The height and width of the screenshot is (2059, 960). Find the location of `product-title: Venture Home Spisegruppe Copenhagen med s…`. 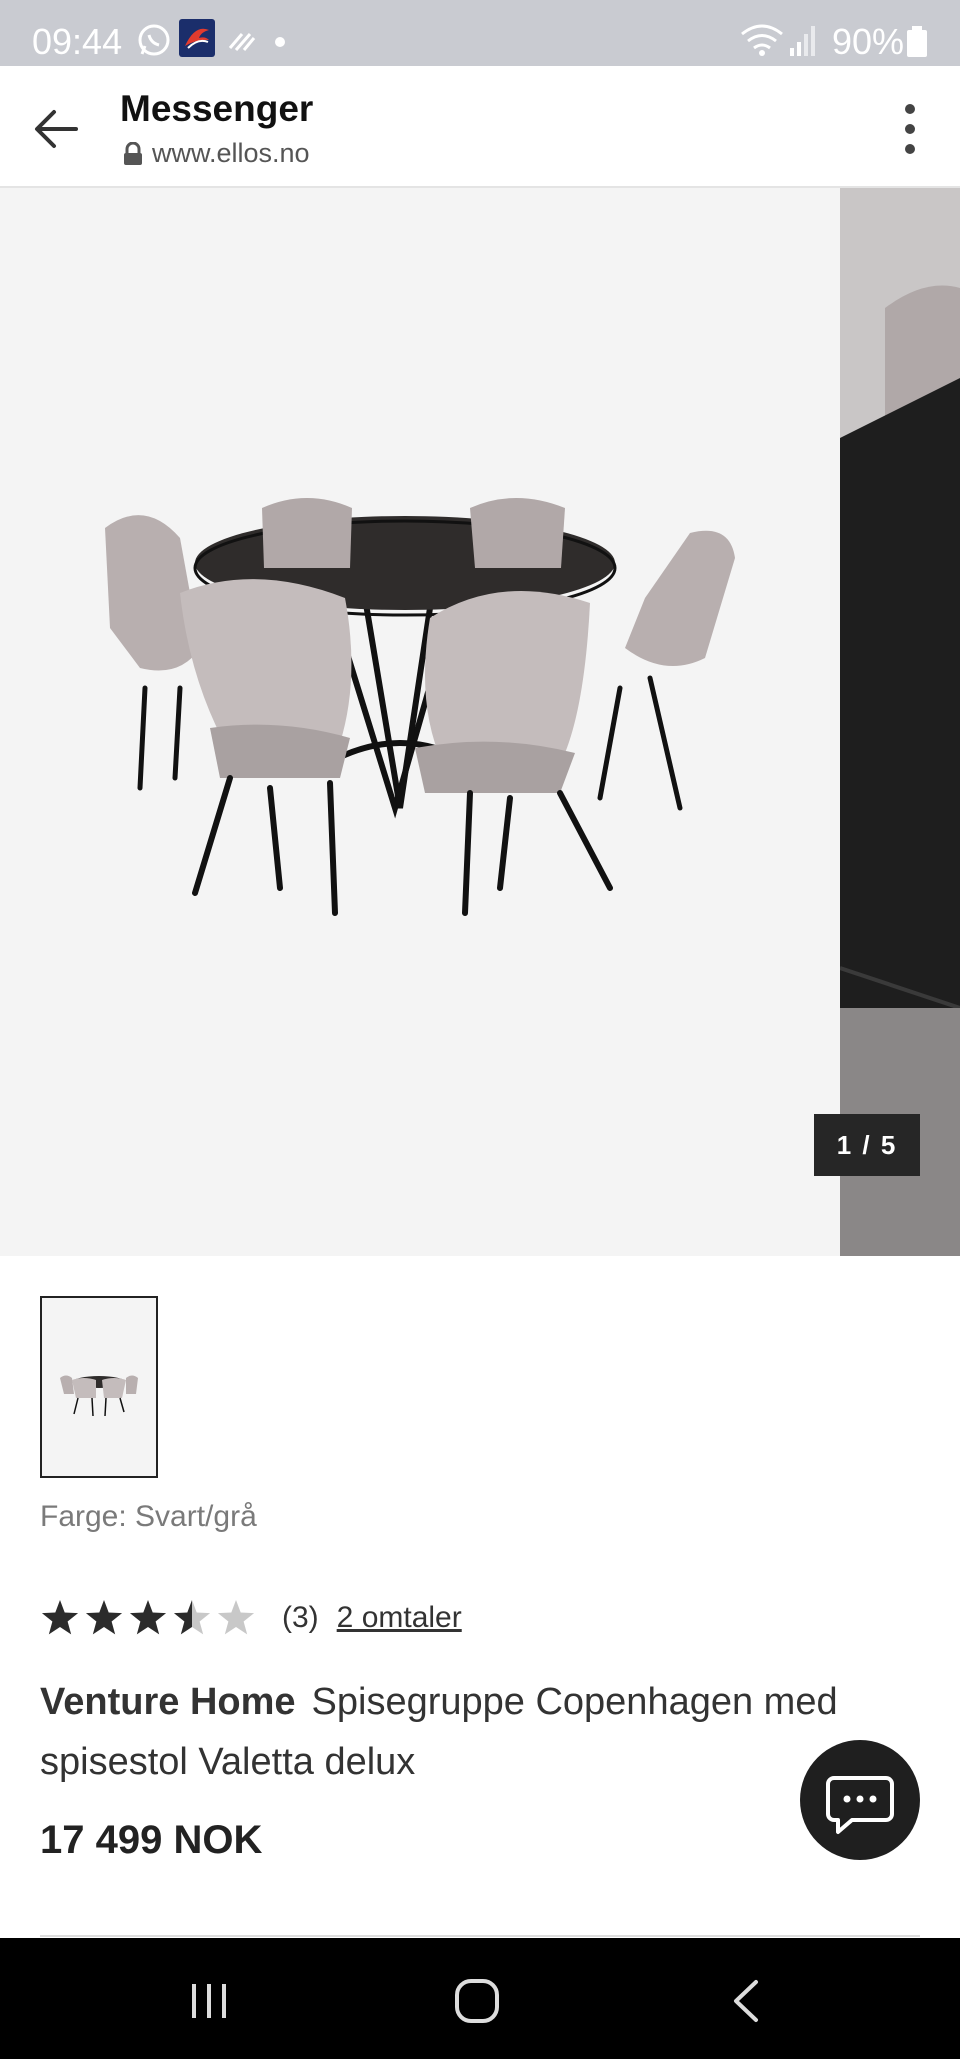

product-title: Venture Home Spisegruppe Copenhagen med s… is located at coordinates (480, 1732).